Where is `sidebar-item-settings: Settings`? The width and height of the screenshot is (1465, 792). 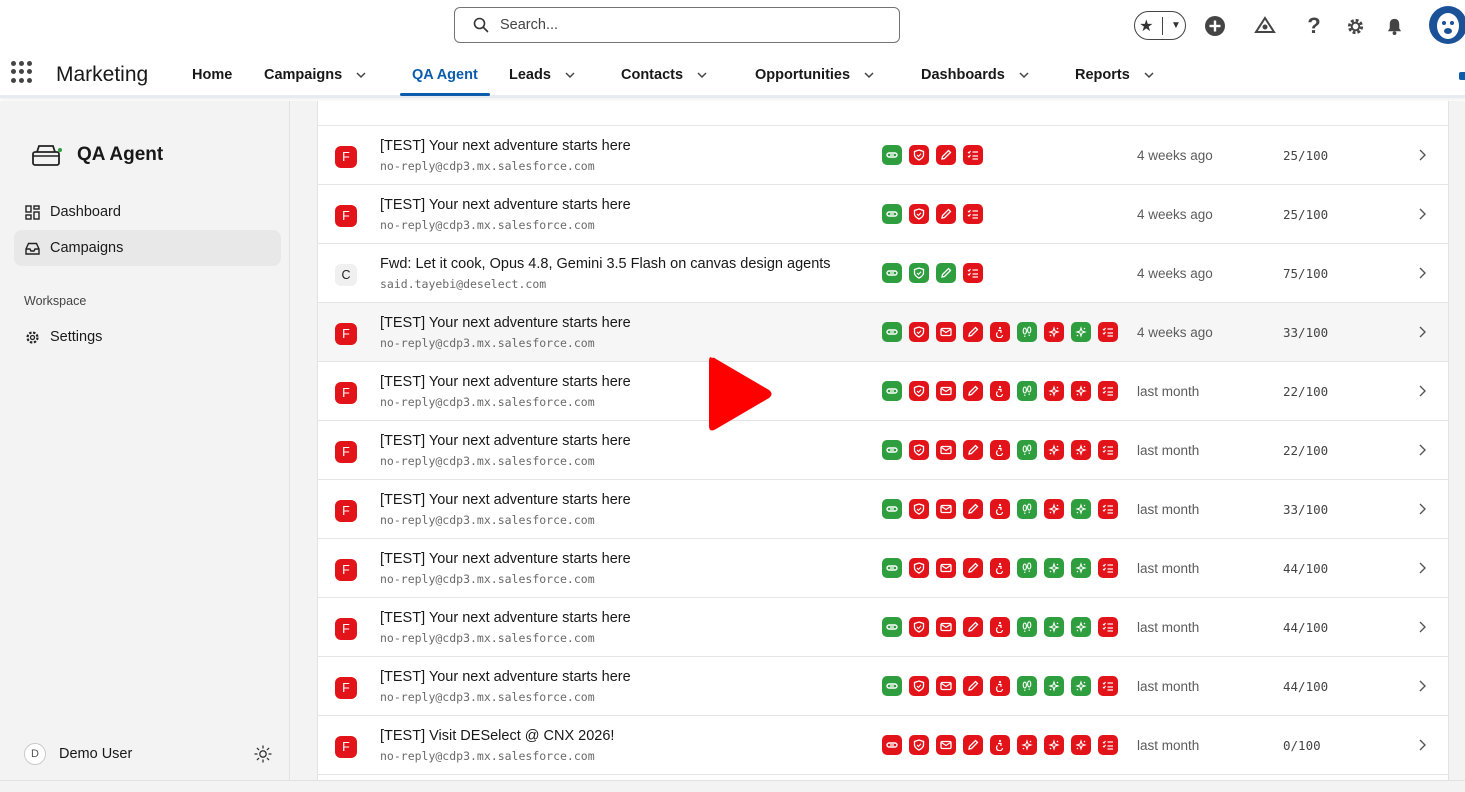
sidebar-item-settings: Settings is located at coordinates (147, 337).